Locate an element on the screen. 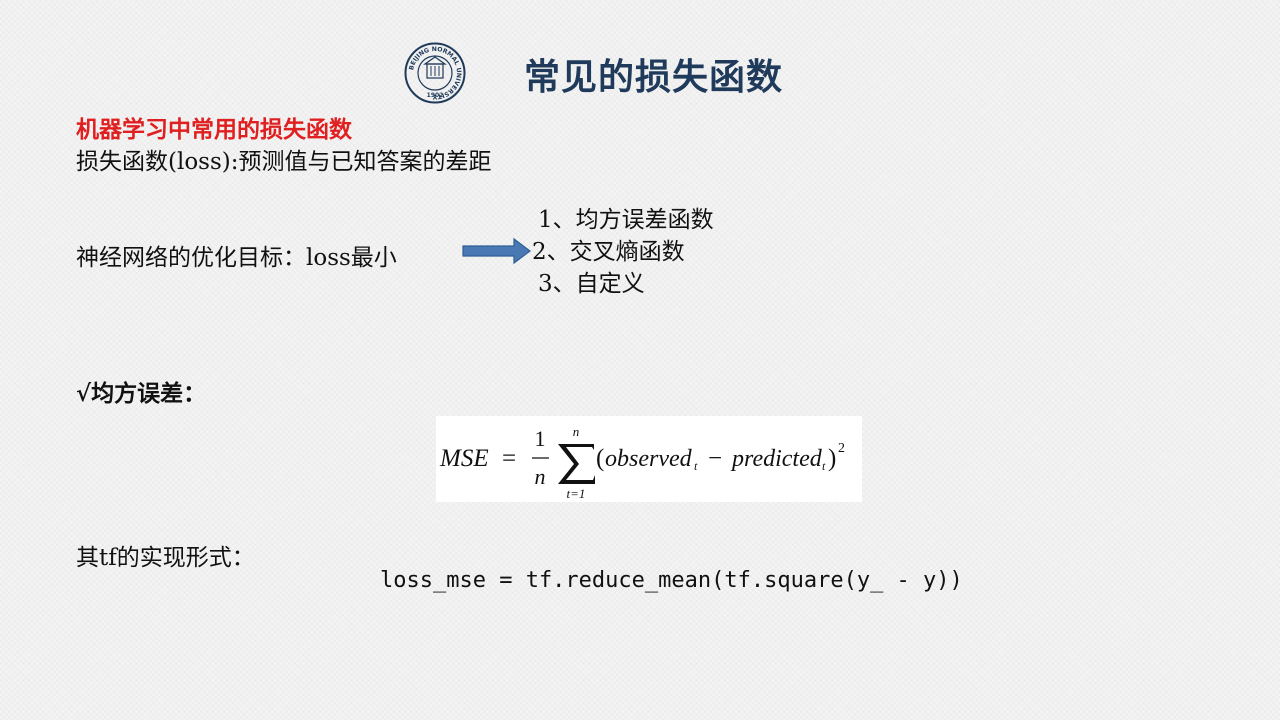 The width and height of the screenshot is (1280, 720). loss-type-list: 1、均方误差函数 2、交叉熵函数 3、自定义 is located at coordinates (623, 252).